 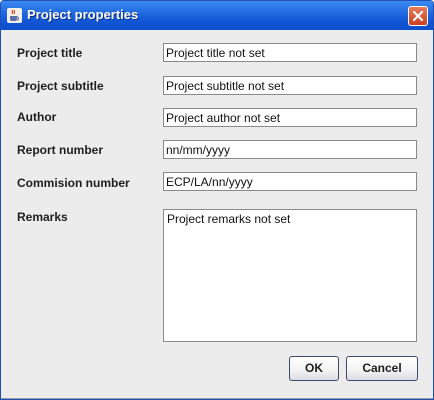 I want to click on commision-number-label: Commision number, so click(x=73, y=183).